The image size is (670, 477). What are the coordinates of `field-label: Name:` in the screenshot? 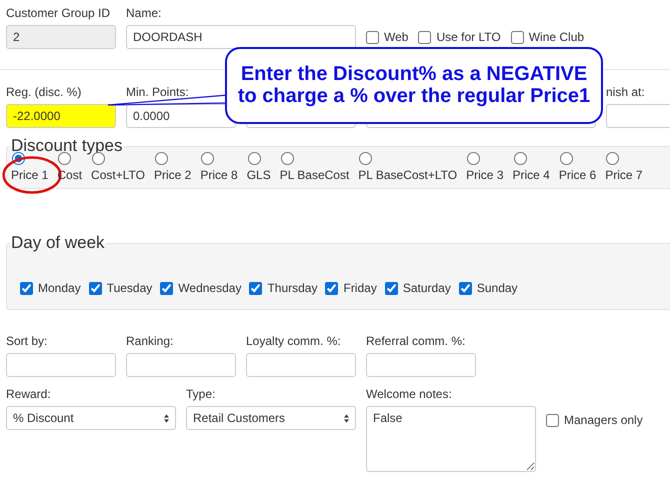 It's located at (144, 13).